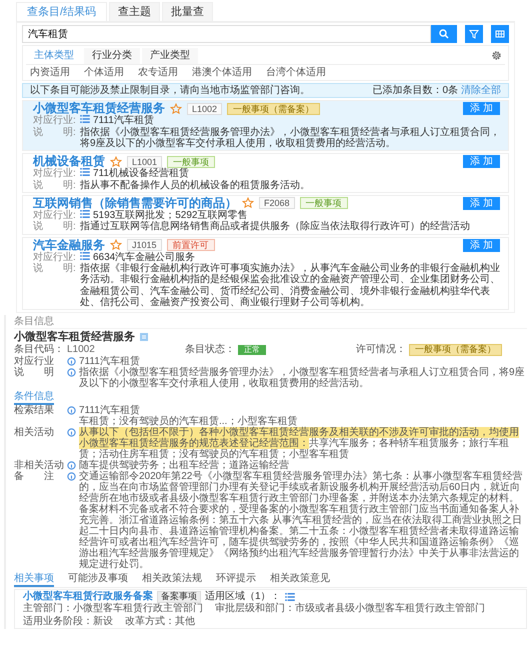  What do you see at coordinates (300, 579) in the screenshot?
I see `tab: 相关政策意见` at bounding box center [300, 579].